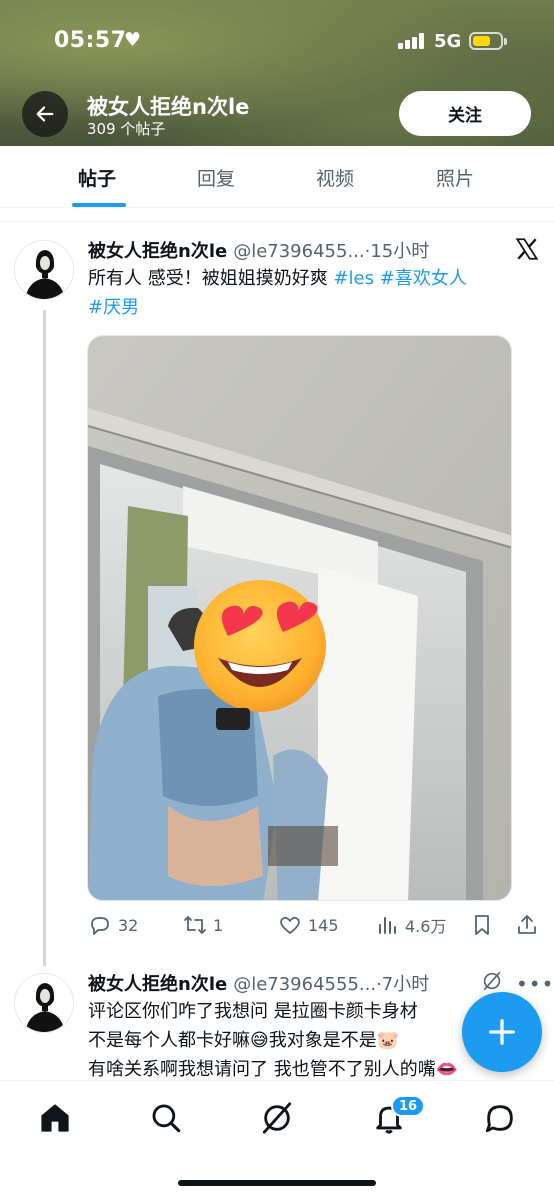 Image resolution: width=554 pixels, height=1200 pixels. What do you see at coordinates (99, 205) in the screenshot?
I see `active-tab-indicator` at bounding box center [99, 205].